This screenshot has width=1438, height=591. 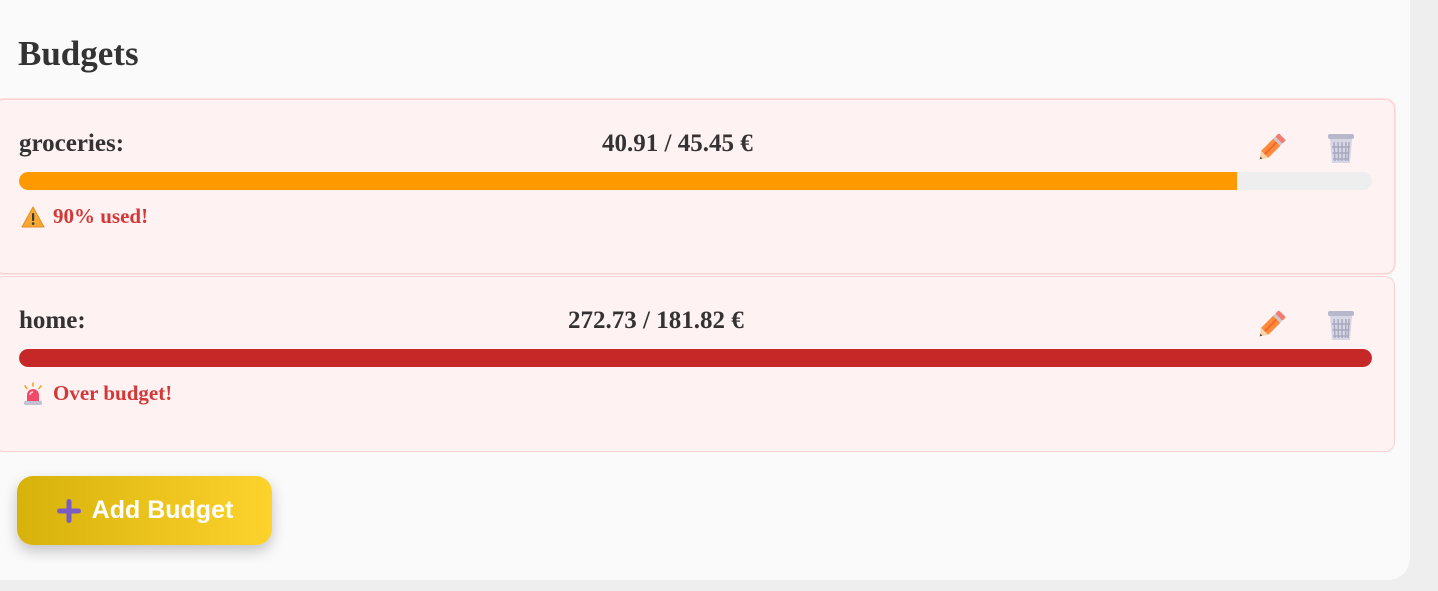 I want to click on plus-icon, so click(x=68, y=510).